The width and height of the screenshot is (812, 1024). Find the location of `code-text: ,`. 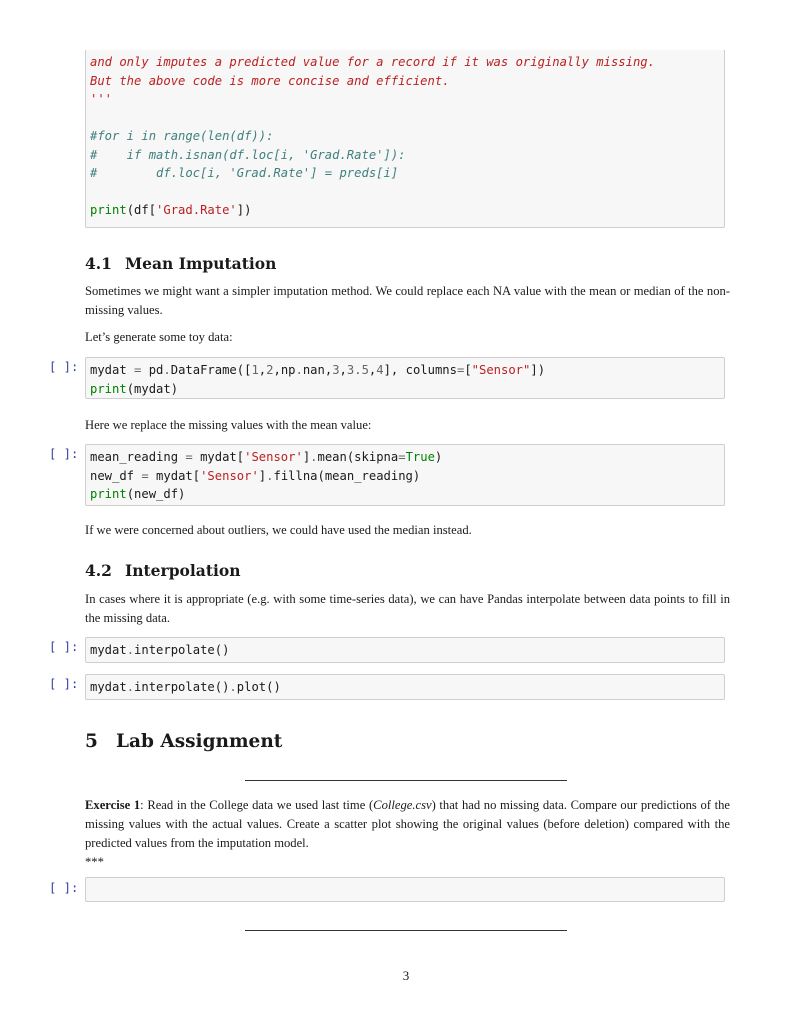

code-text: , is located at coordinates (343, 370).